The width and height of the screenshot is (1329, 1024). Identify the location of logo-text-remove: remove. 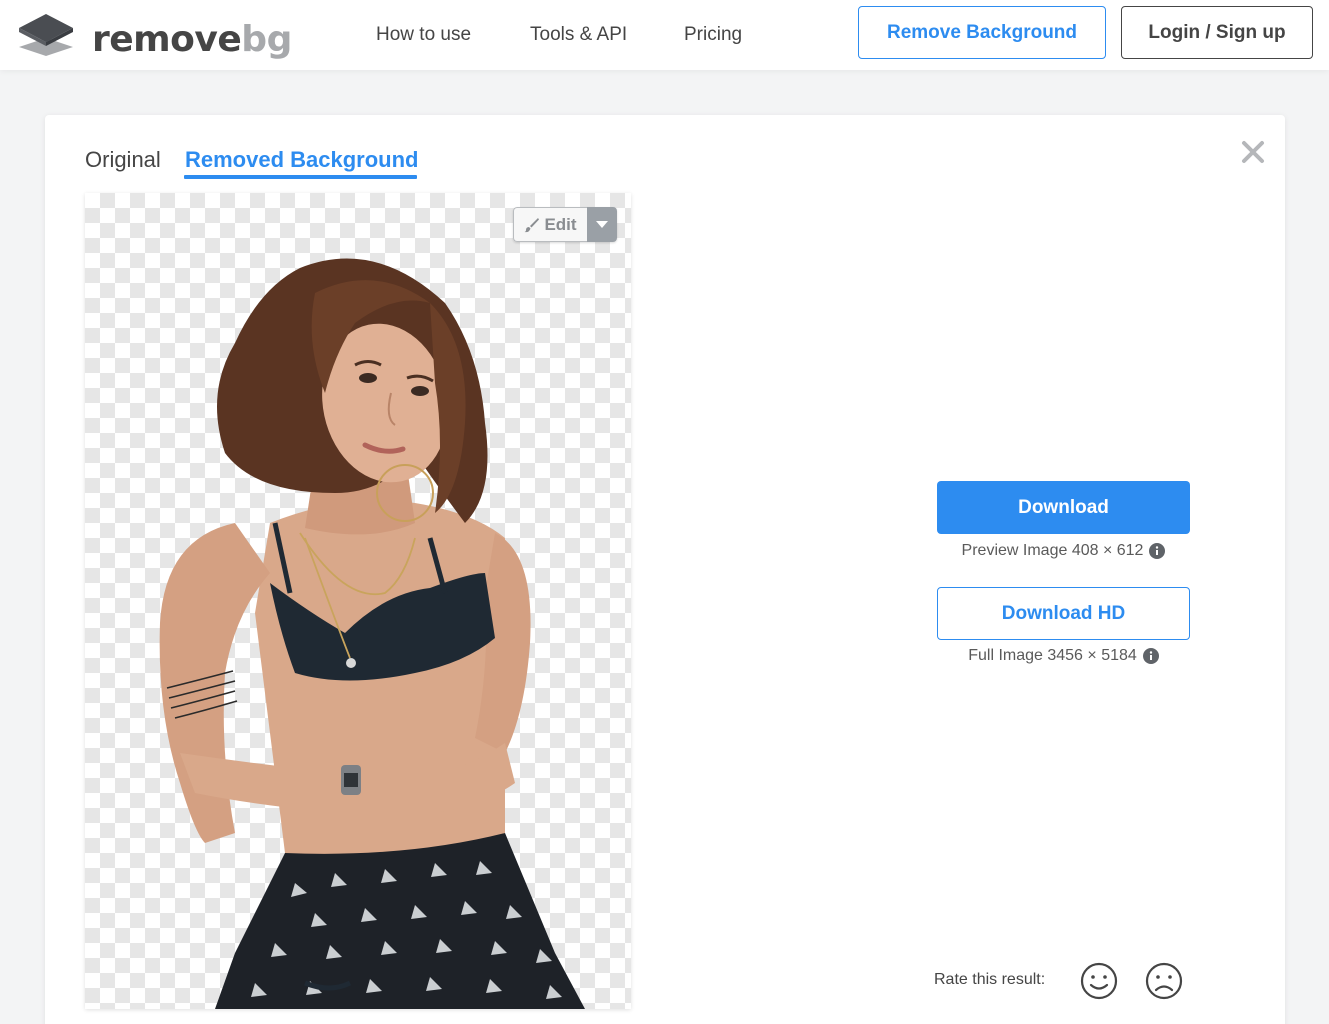
(167, 39).